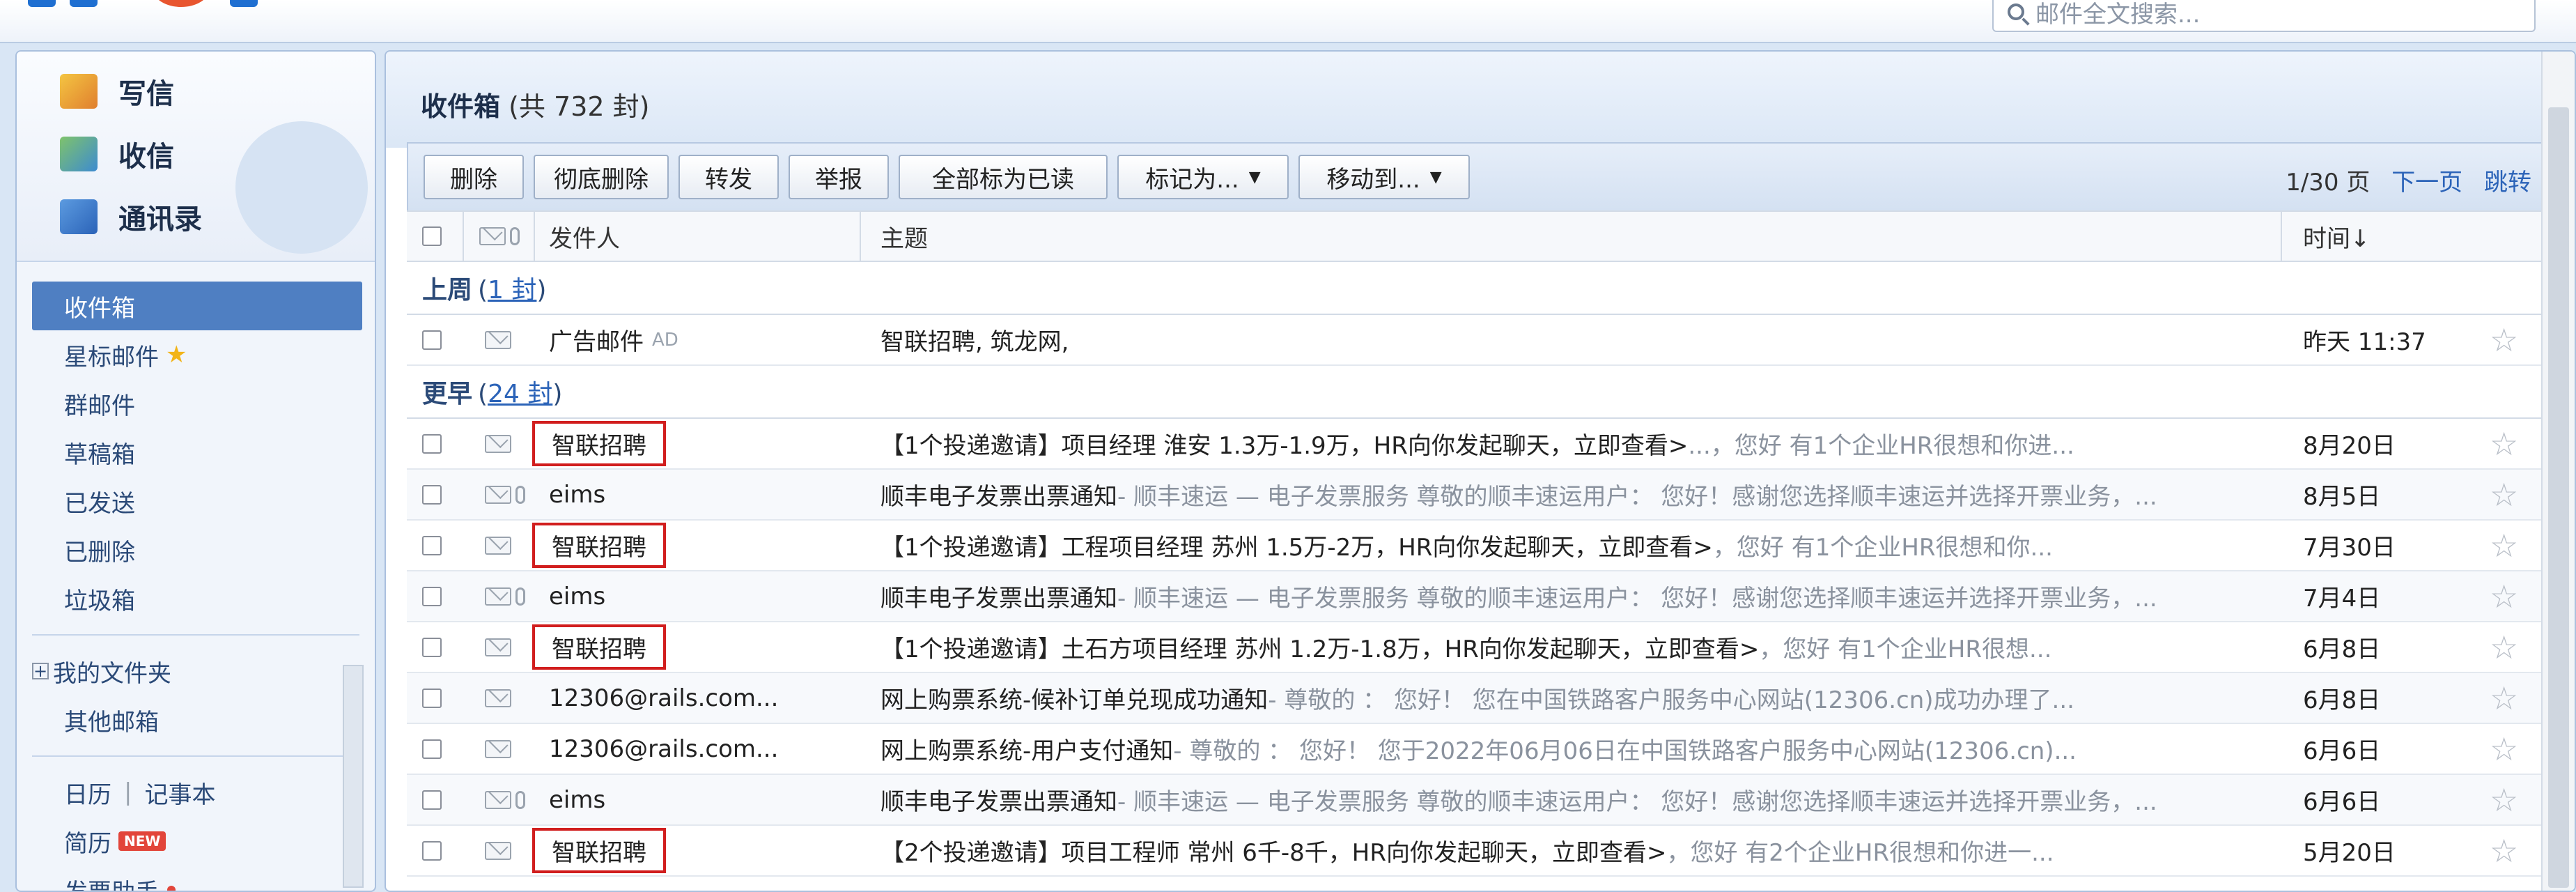 The height and width of the screenshot is (892, 2576). I want to click on main-scrollbar, so click(2558, 471).